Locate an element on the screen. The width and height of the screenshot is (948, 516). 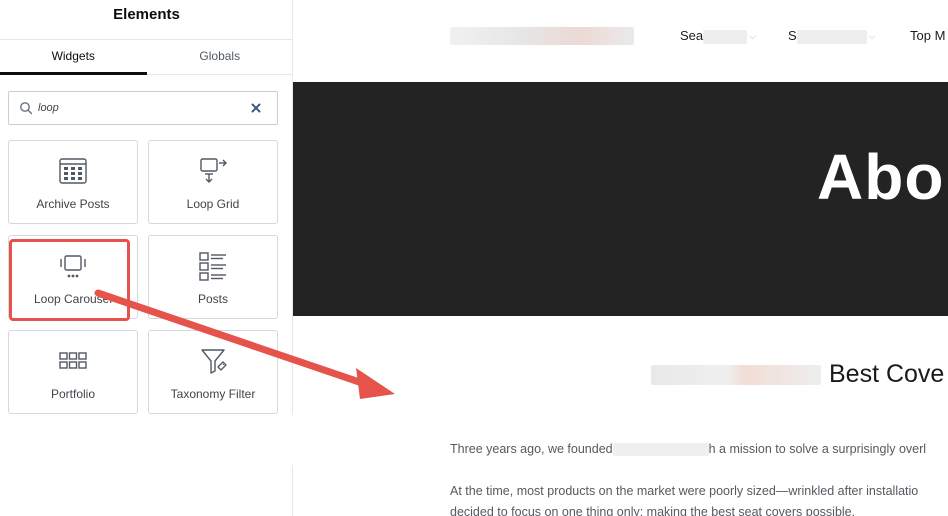
site-logo-redacted is located at coordinates (542, 36).